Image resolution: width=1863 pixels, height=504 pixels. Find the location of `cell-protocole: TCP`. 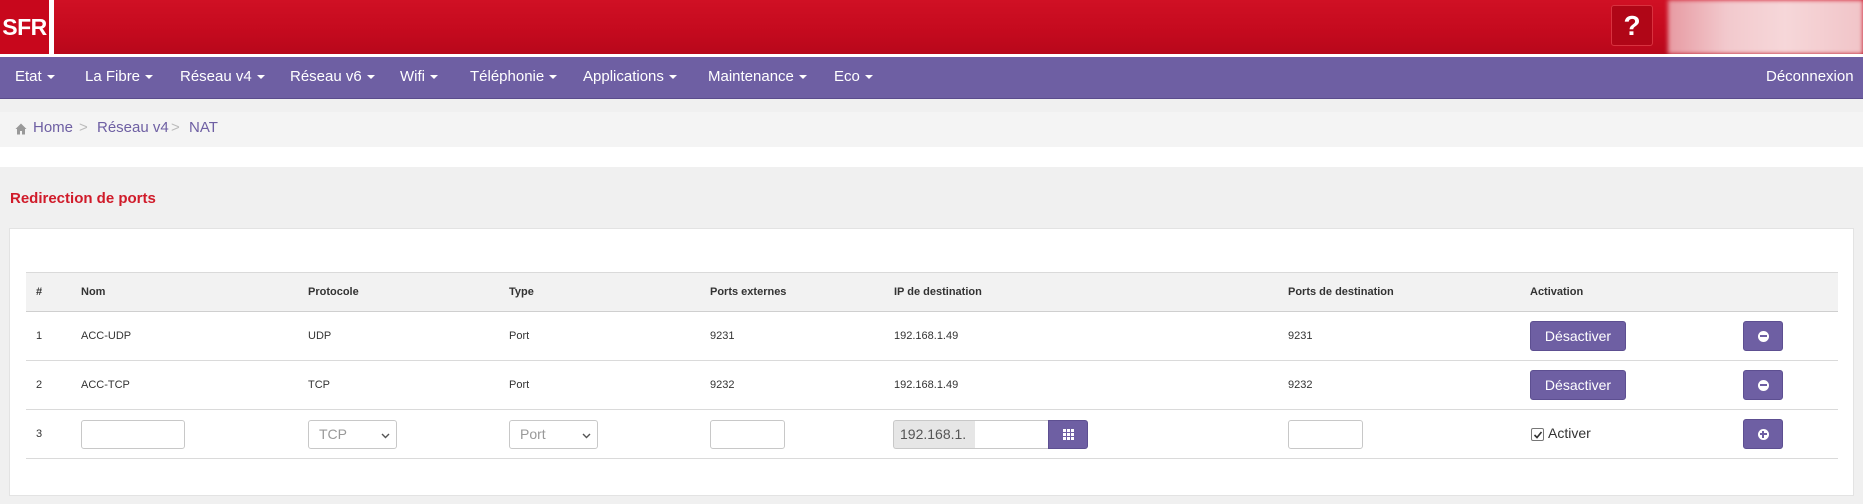

cell-protocole: TCP is located at coordinates (319, 385).